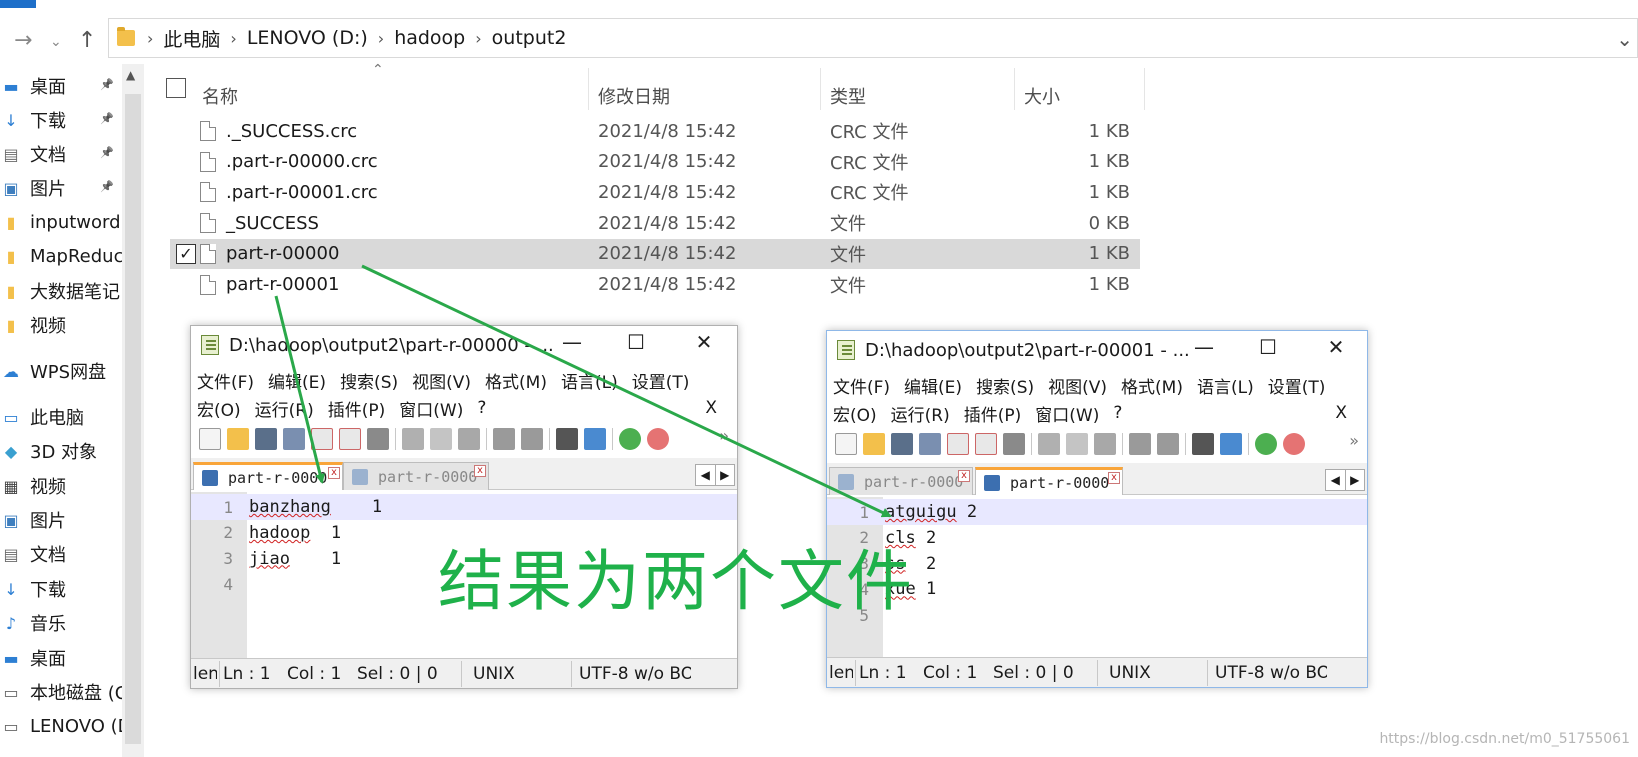 Image resolution: width=1638 pixels, height=757 pixels. What do you see at coordinates (630, 439) in the screenshot?
I see `zoom-in-icon` at bounding box center [630, 439].